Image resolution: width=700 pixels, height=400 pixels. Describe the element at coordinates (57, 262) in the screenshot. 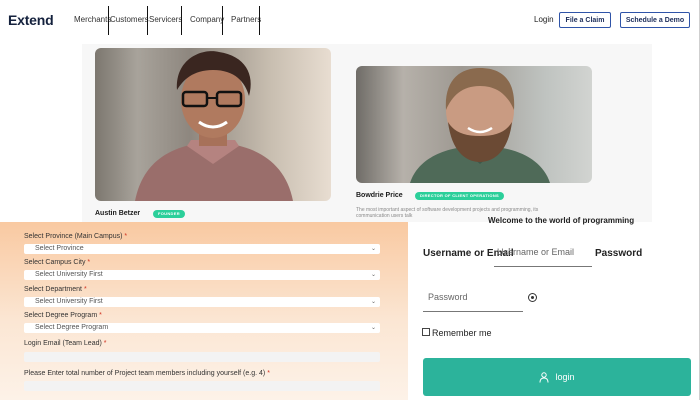

I see `city-label: Select Campus City *` at that location.